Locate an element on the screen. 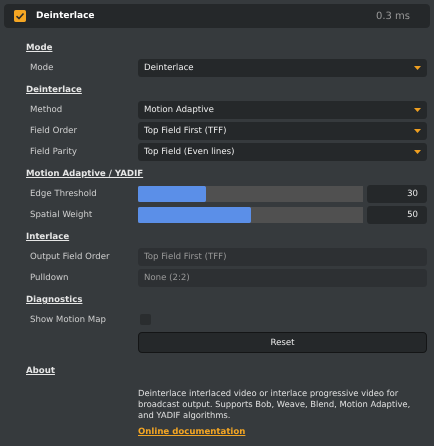  dropdown: Top Field (Even lines) is located at coordinates (282, 151).